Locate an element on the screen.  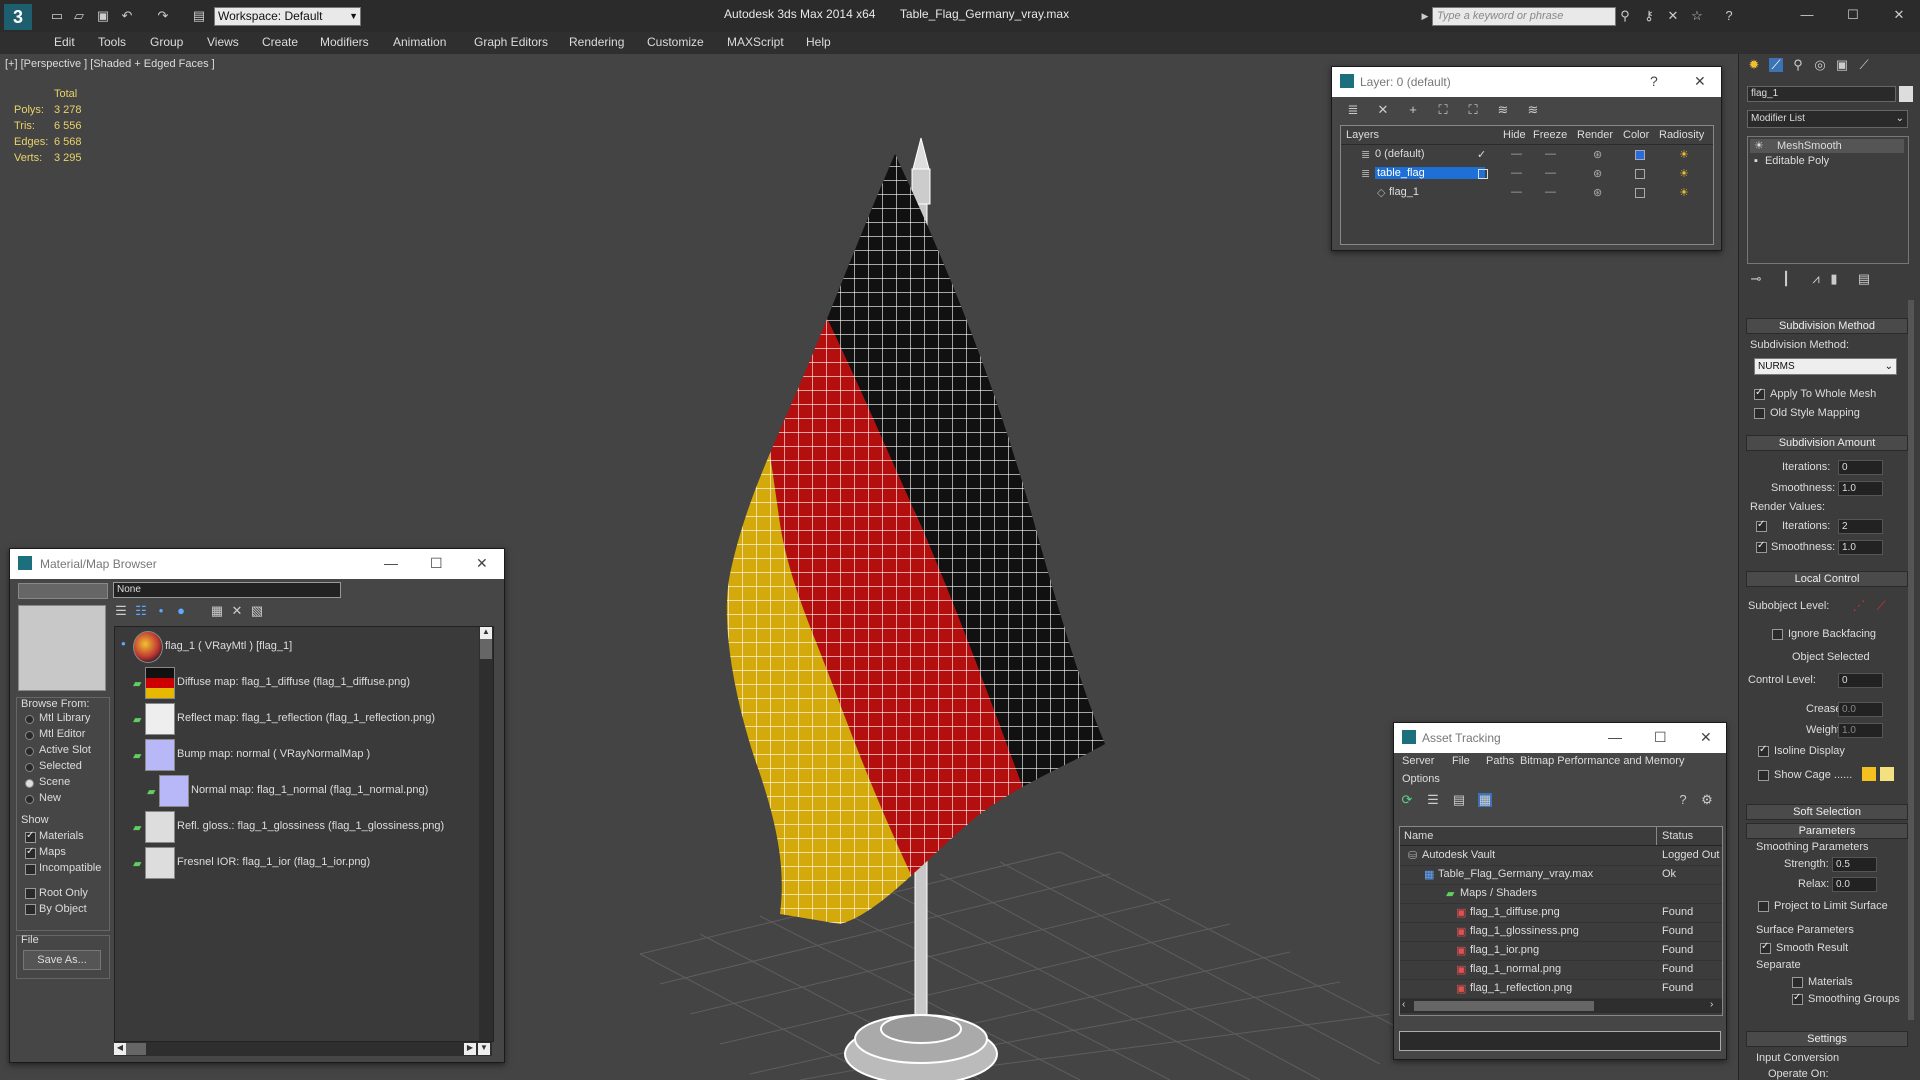
browse-radio-scene is located at coordinates (29, 783).